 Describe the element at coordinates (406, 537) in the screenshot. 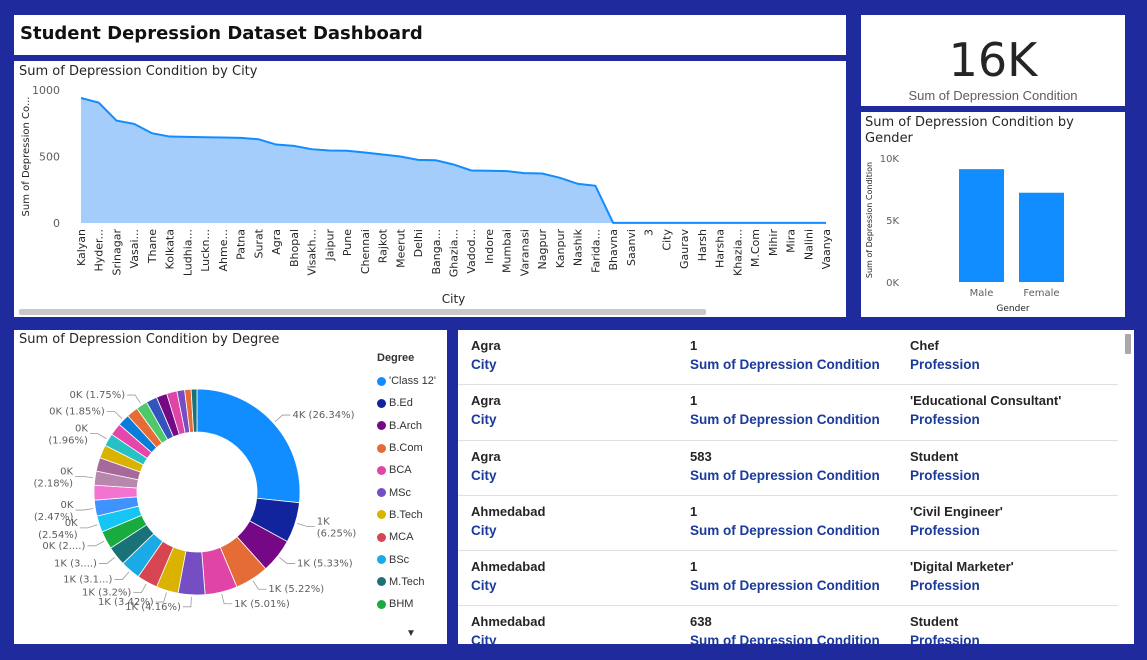

I see `legend-item: MCA` at that location.